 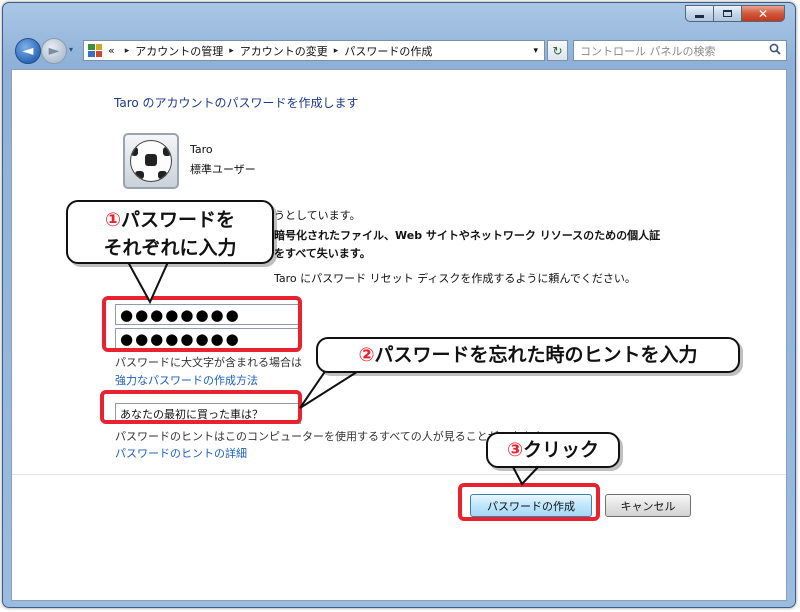 I want to click on callout-text: パスワードを, so click(x=178, y=220).